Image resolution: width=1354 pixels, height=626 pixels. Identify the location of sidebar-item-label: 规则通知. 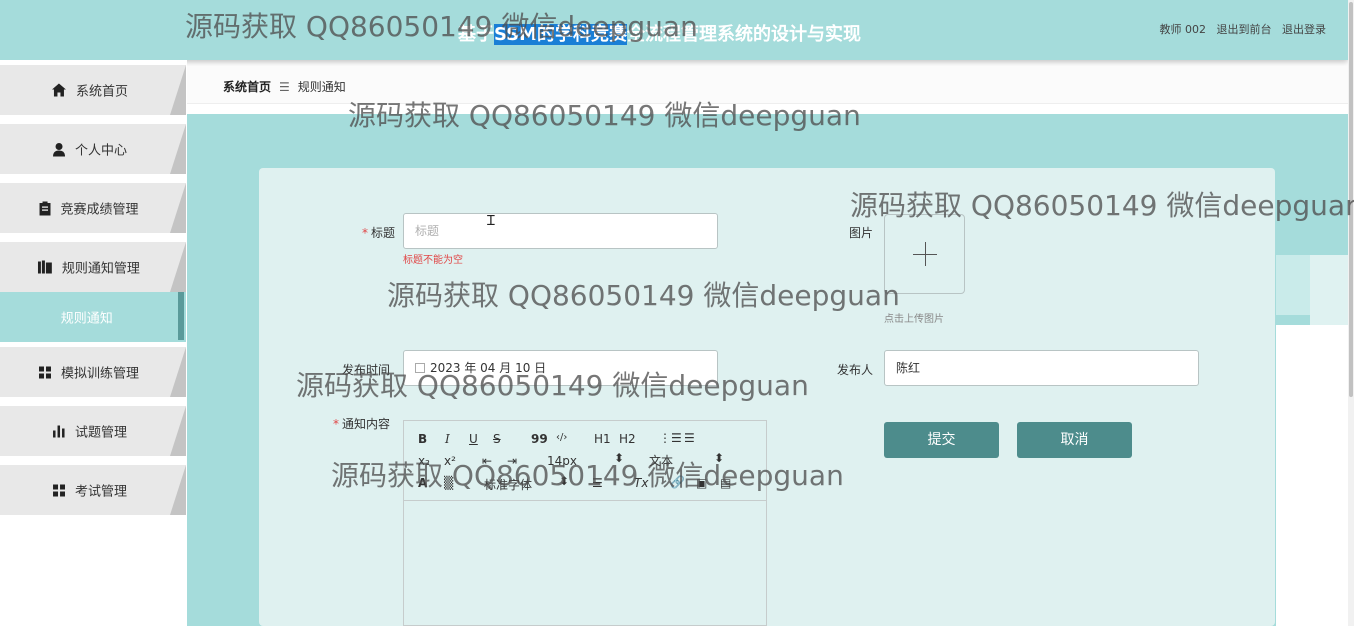
(86, 319).